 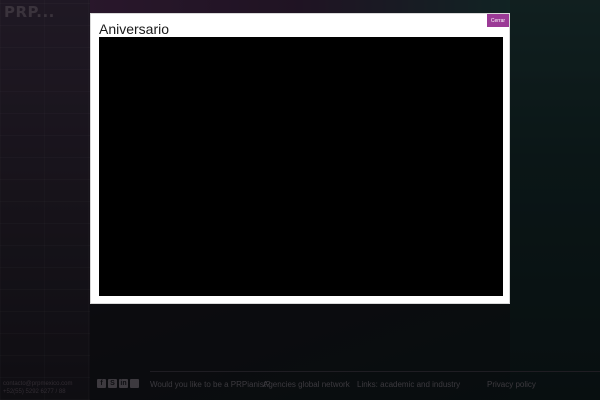 I want to click on modal-title: Aniversario, so click(x=134, y=29).